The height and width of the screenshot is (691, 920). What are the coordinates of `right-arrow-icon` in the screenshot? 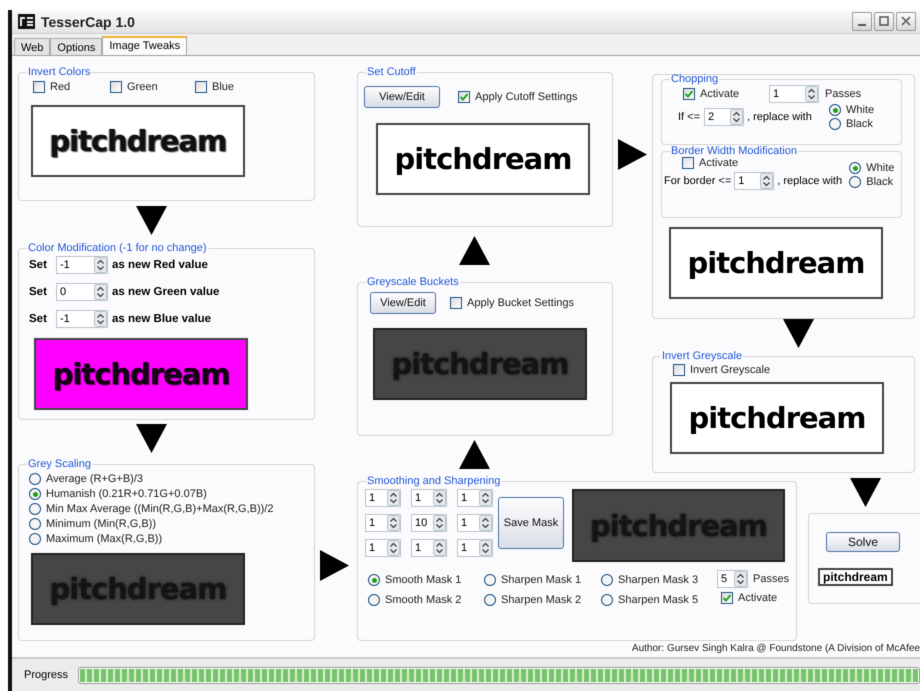 It's located at (335, 566).